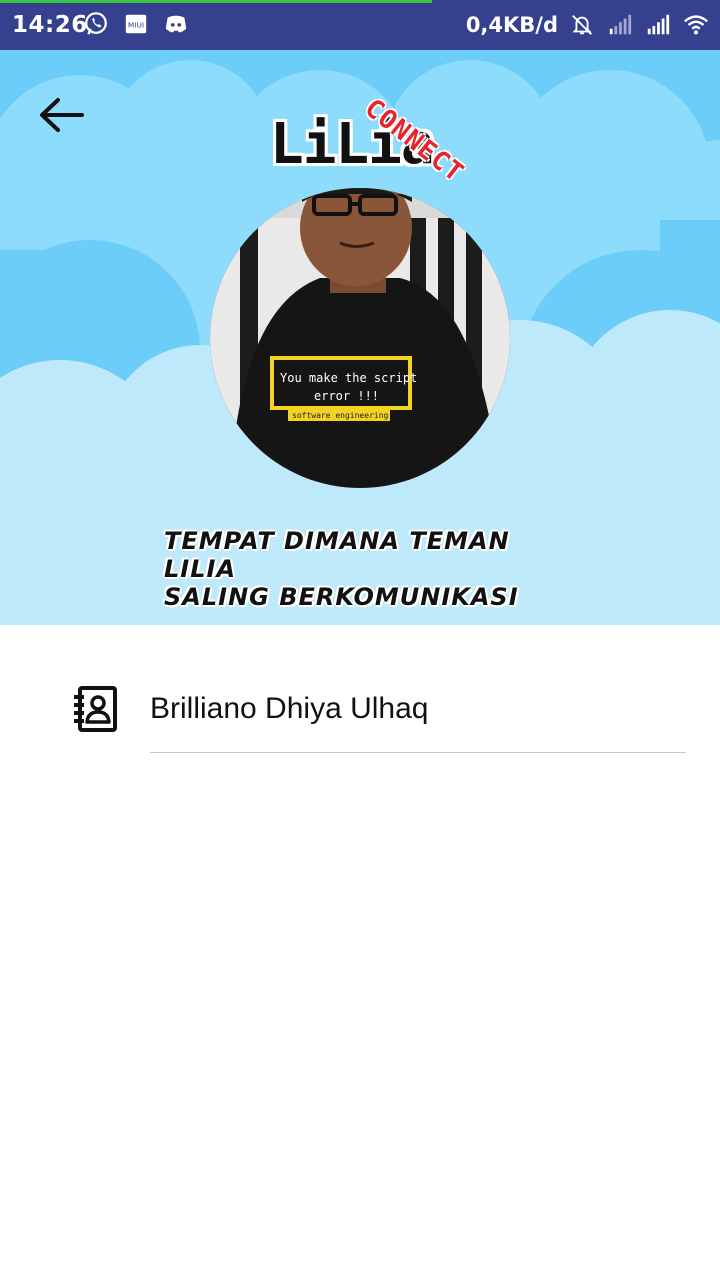  I want to click on status-right-cluster: 0,4KB/d, so click(588, 25).